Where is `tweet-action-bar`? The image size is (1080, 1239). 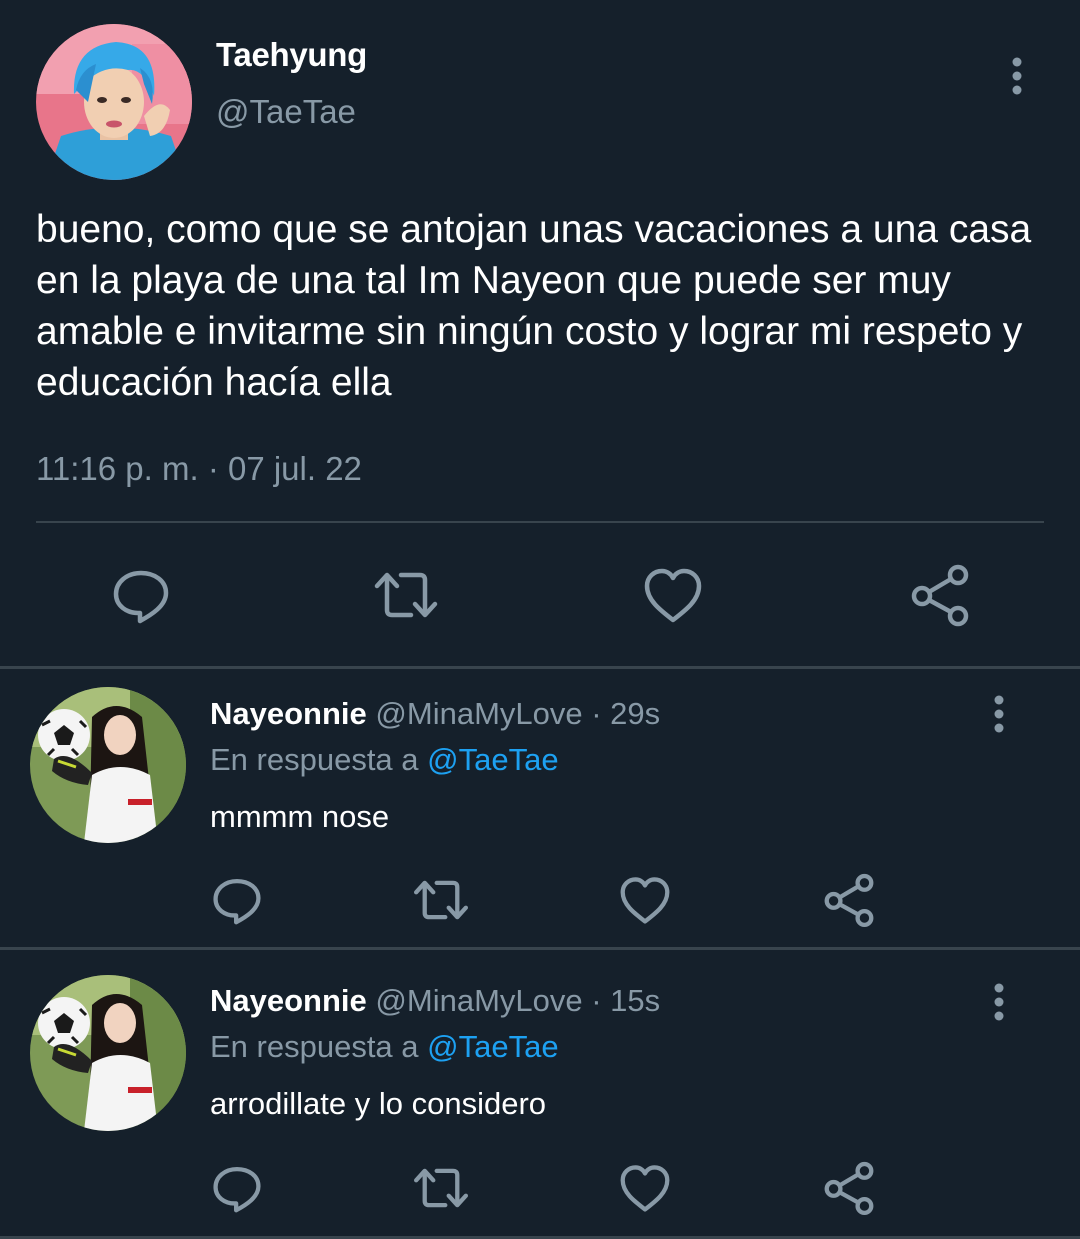
tweet-action-bar is located at coordinates (540, 595).